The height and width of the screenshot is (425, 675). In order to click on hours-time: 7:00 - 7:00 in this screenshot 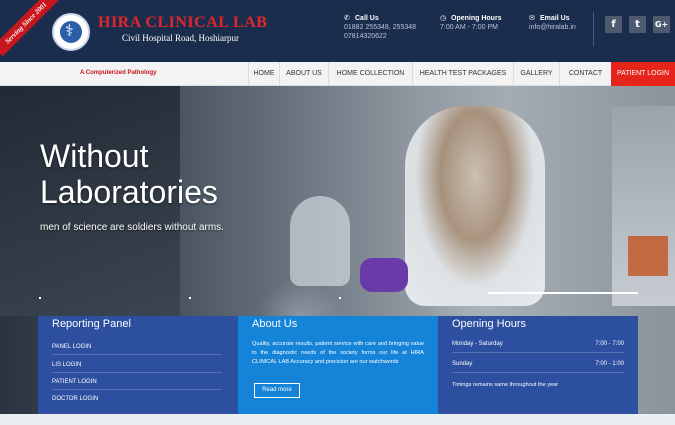, I will do `click(609, 344)`.